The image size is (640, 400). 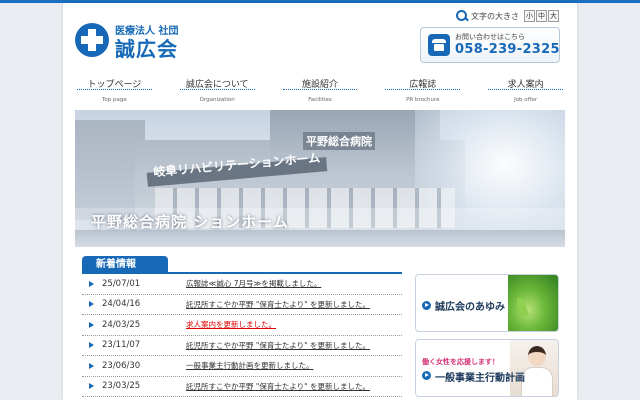 I want to click on sprout-image, so click(x=533, y=303).